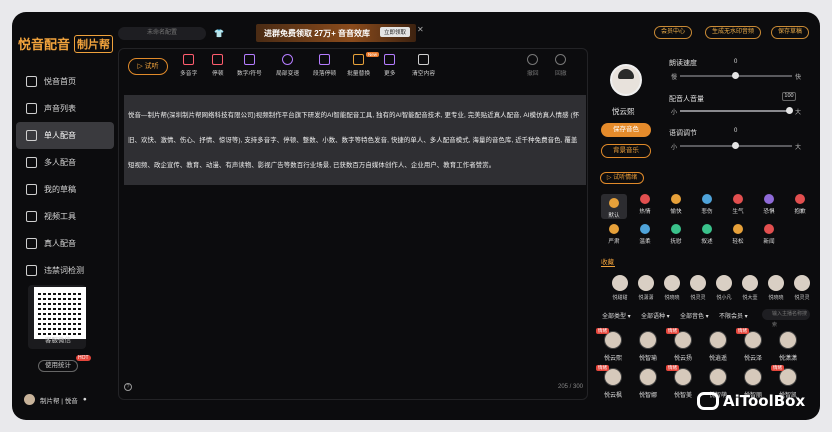 The width and height of the screenshot is (832, 432). Describe the element at coordinates (65, 108) in the screenshot. I see `sidebar-item-voice-list: 声音列表` at that location.